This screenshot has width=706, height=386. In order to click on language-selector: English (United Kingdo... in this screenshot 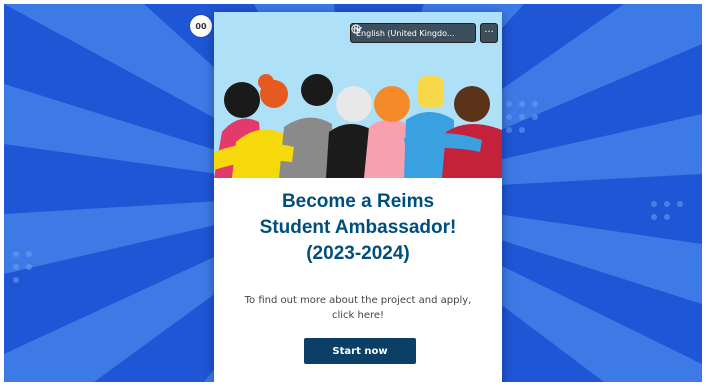, I will do `click(413, 33)`.